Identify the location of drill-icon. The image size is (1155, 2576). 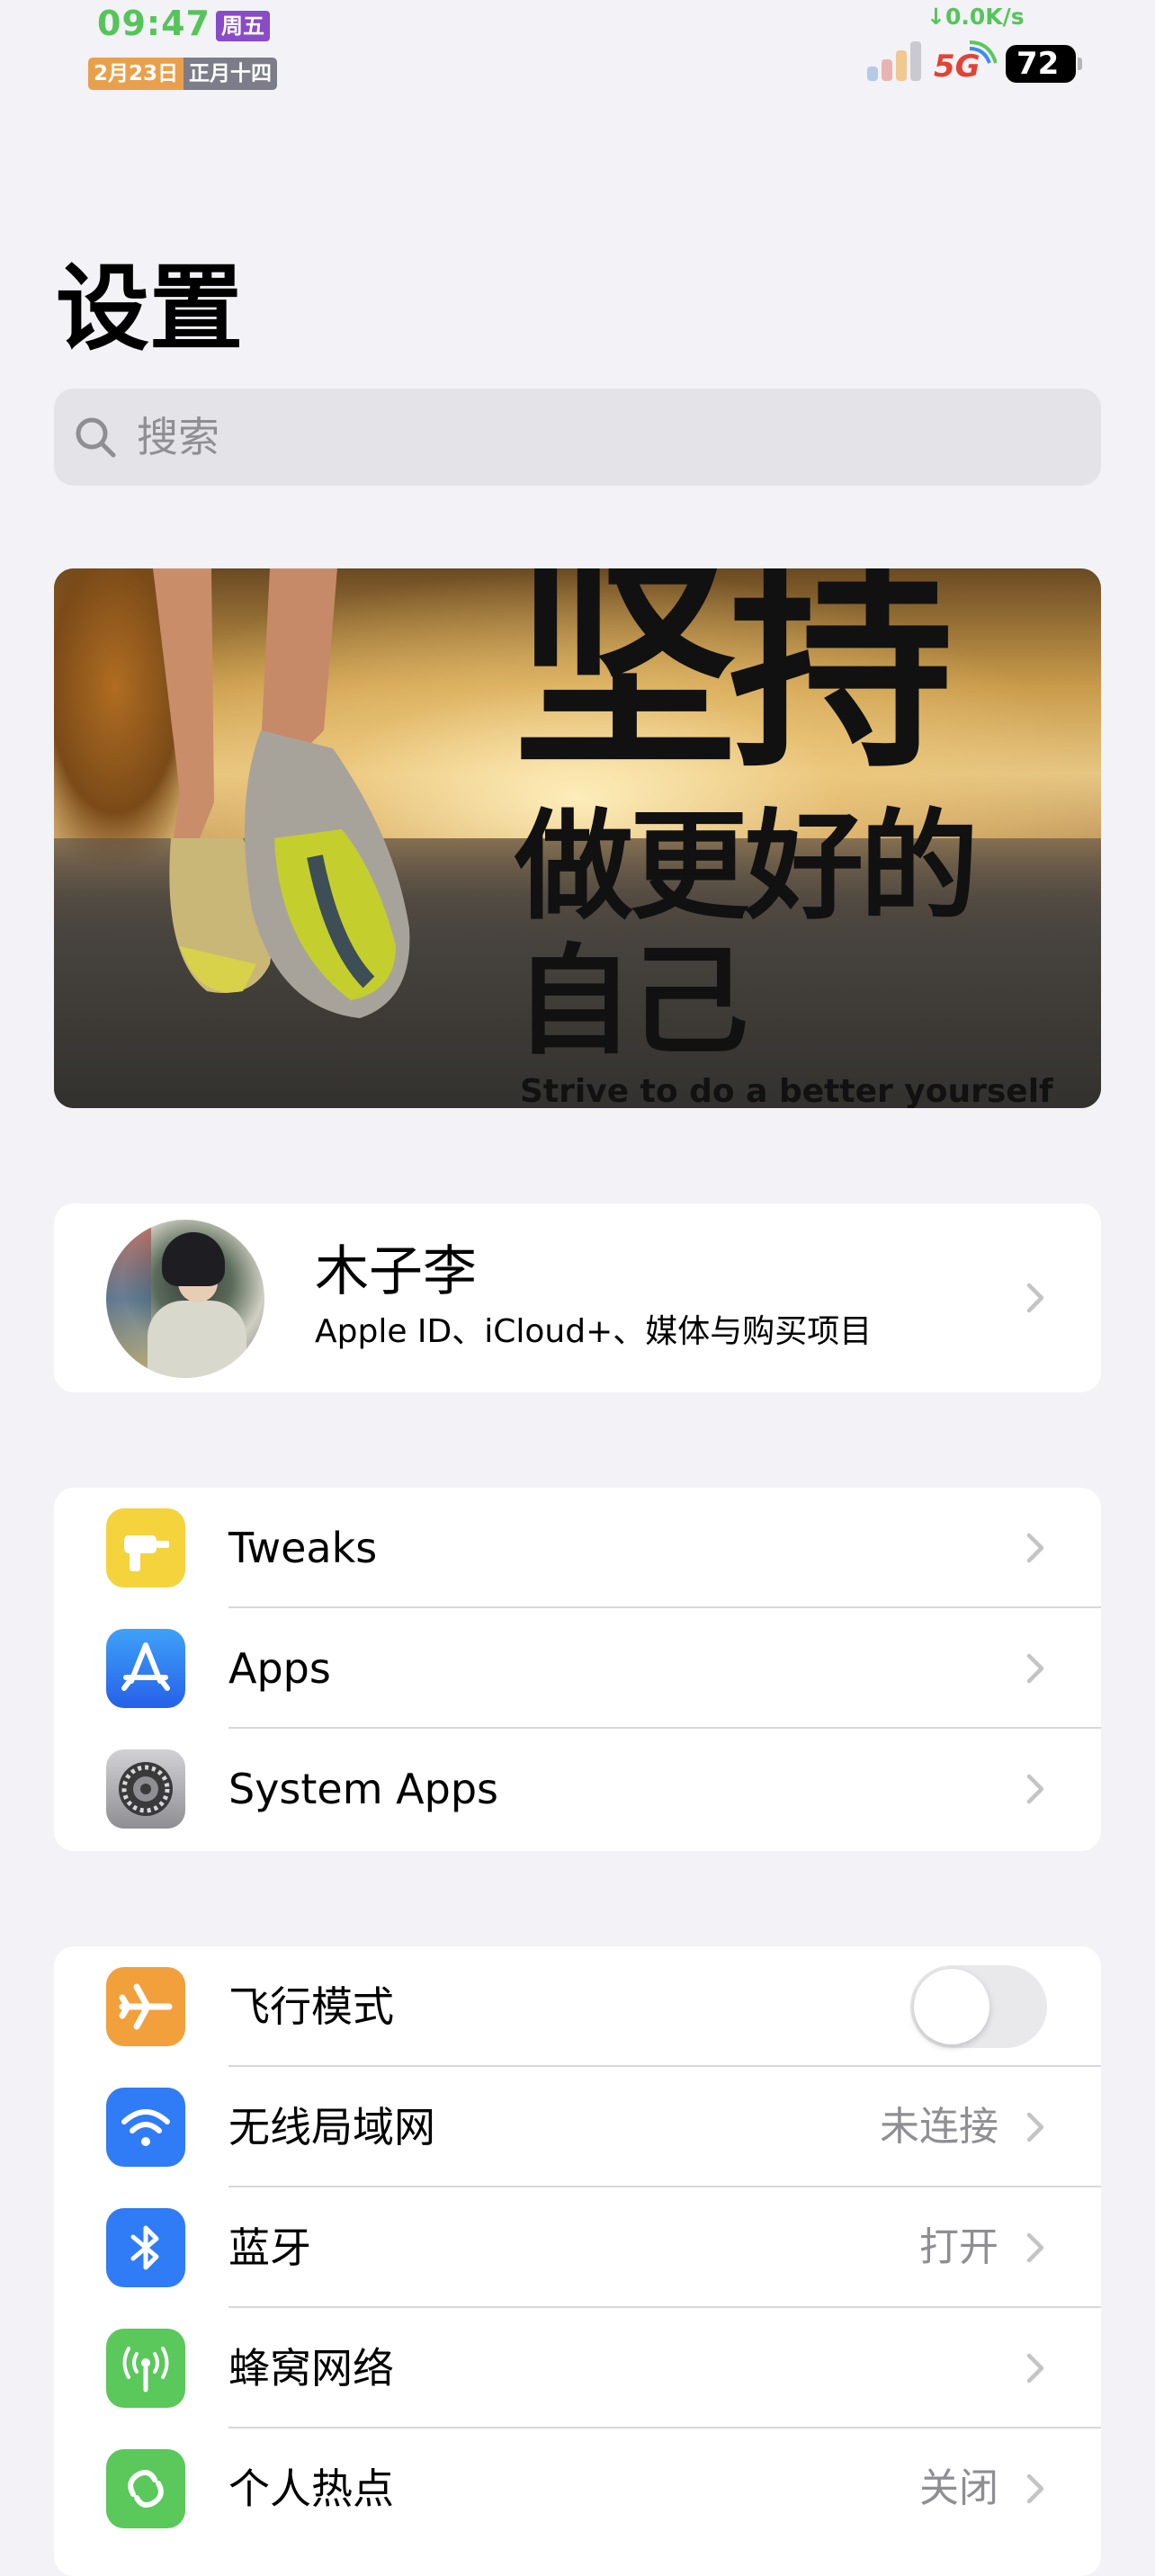
(145, 1548).